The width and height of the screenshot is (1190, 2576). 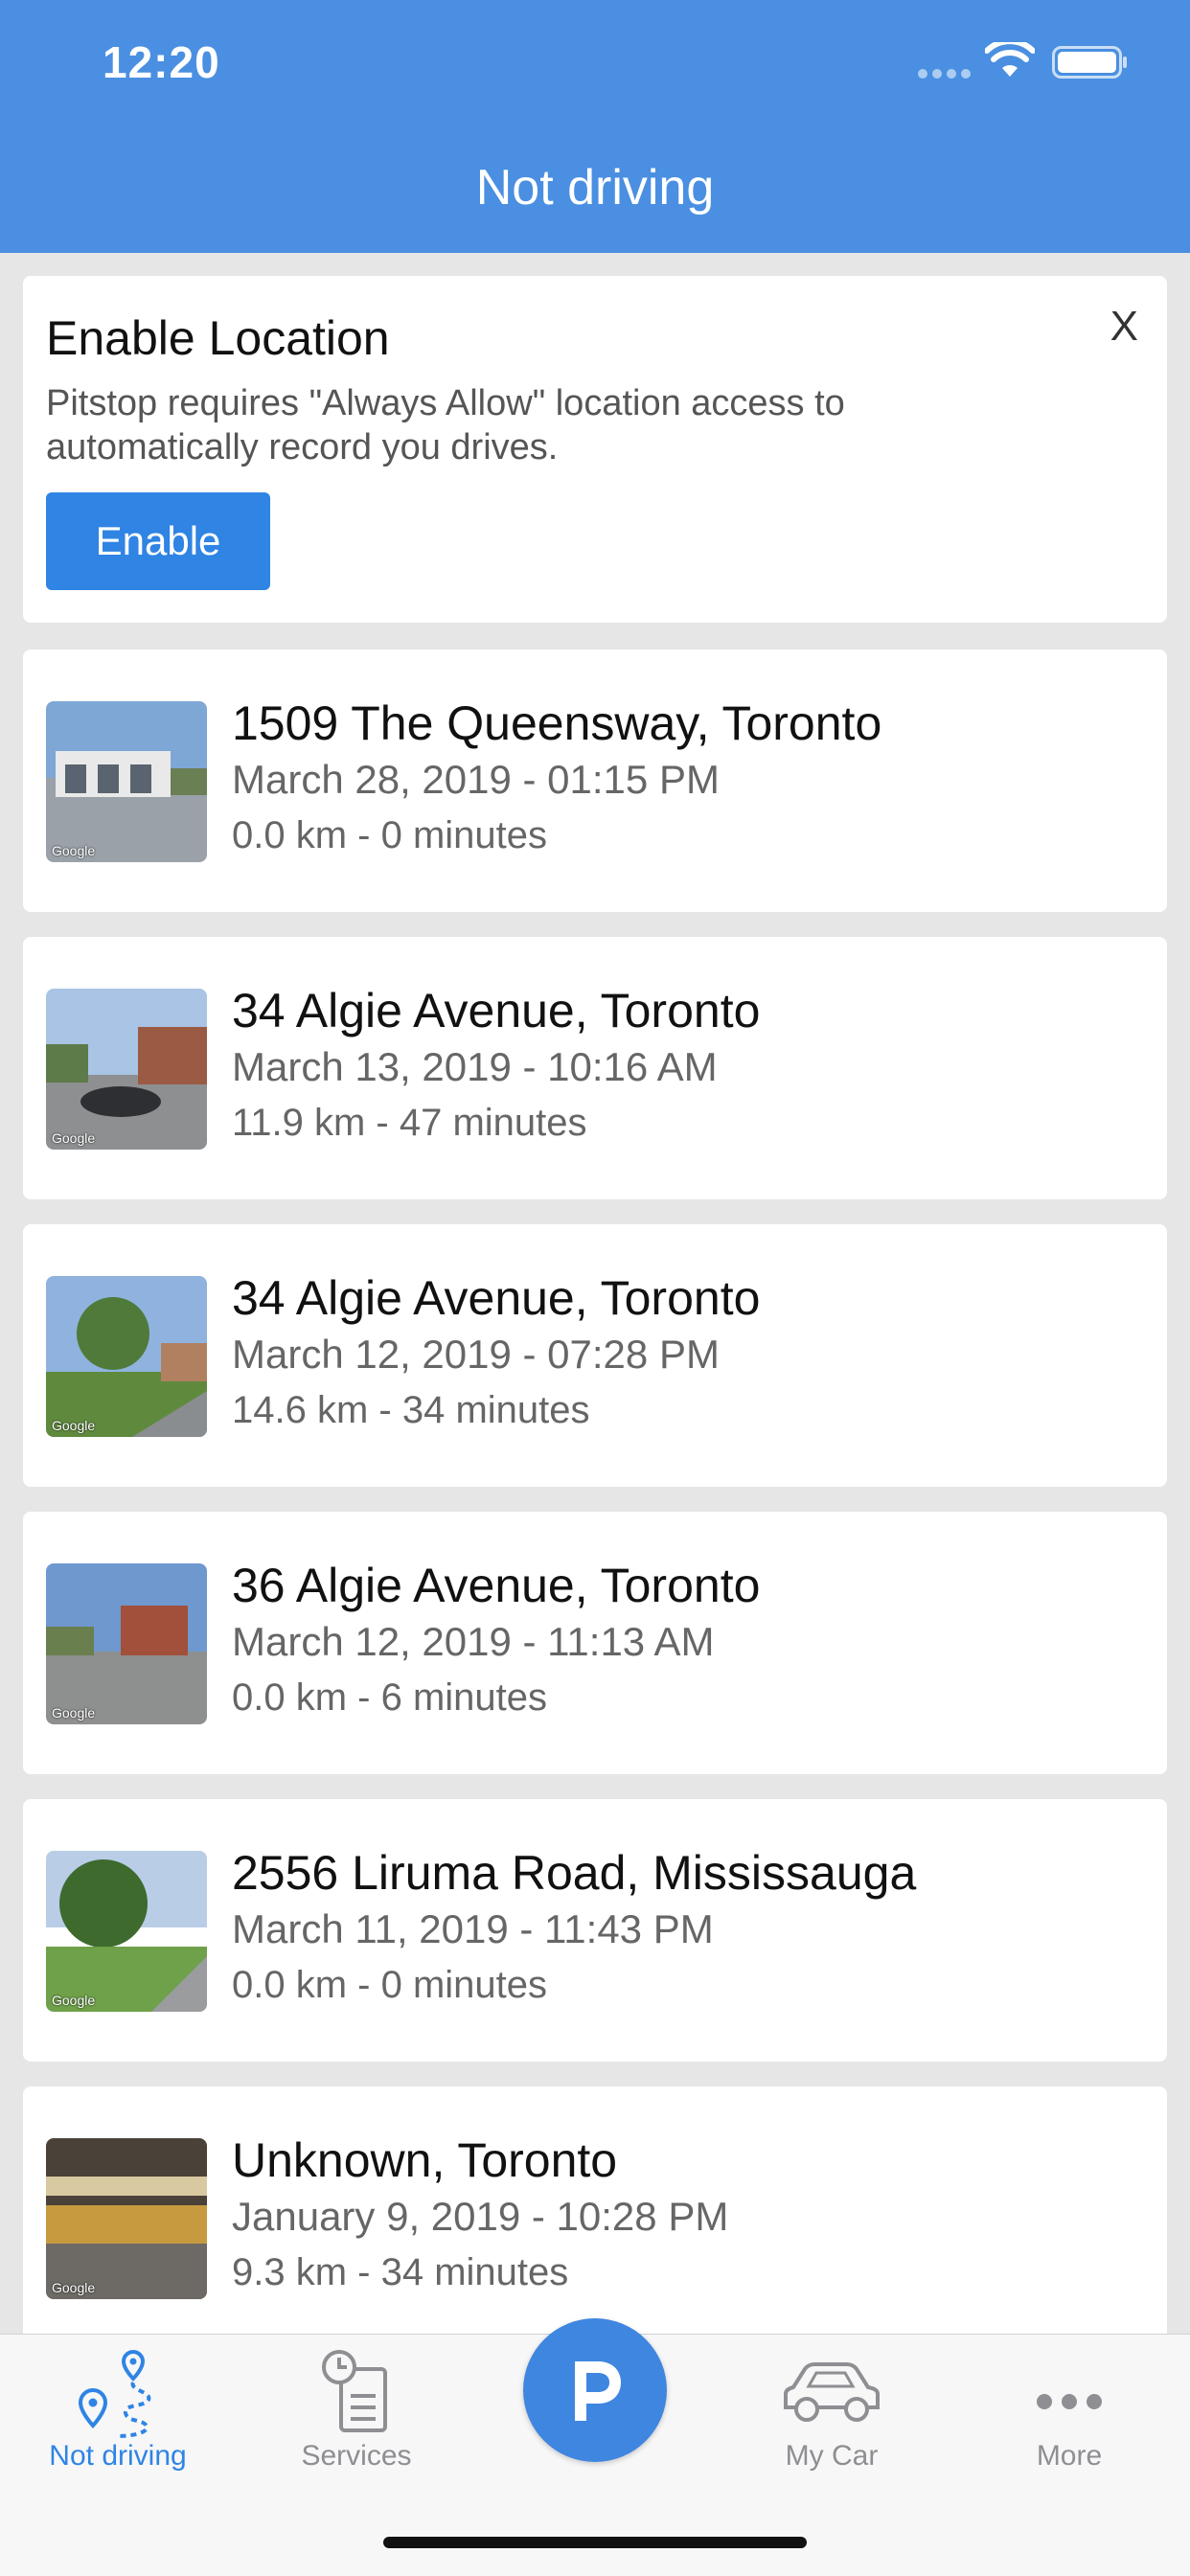 What do you see at coordinates (481, 2216) in the screenshot?
I see `trip-datetime: January 9, 2019 - 10:28 PM` at bounding box center [481, 2216].